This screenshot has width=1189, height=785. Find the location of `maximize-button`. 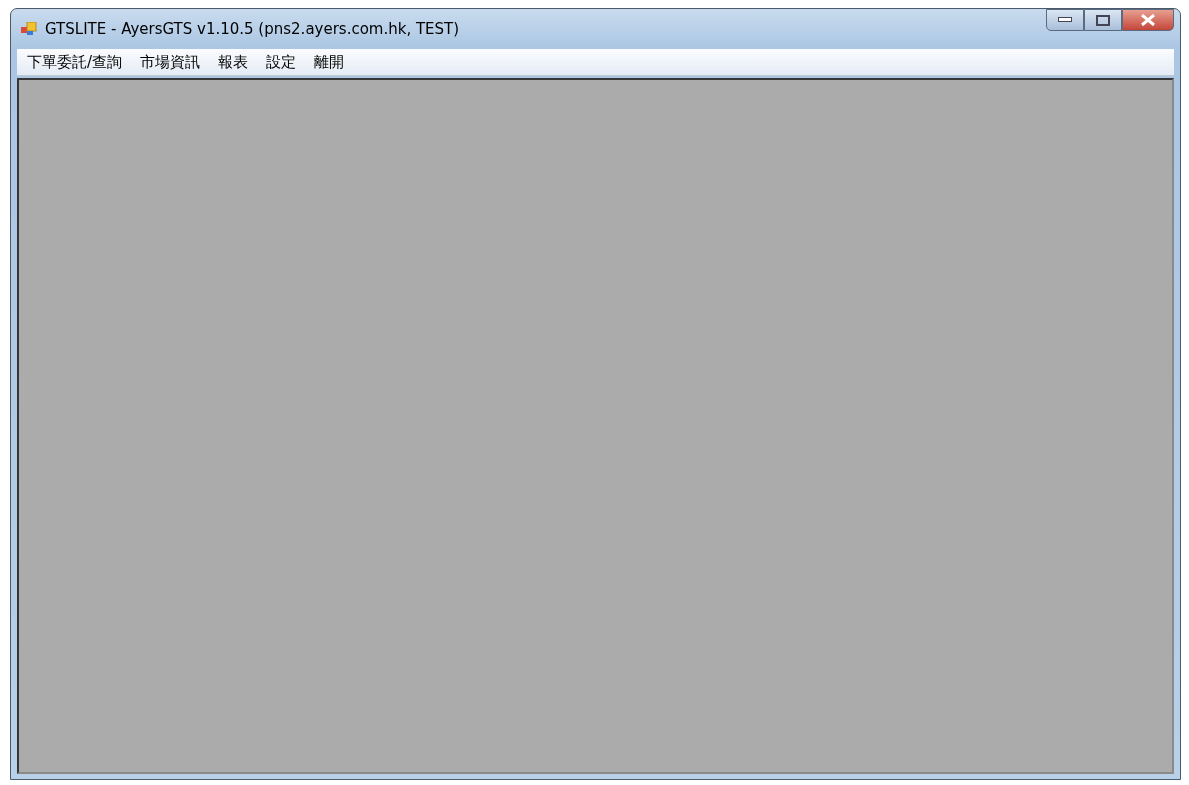

maximize-button is located at coordinates (1103, 20).